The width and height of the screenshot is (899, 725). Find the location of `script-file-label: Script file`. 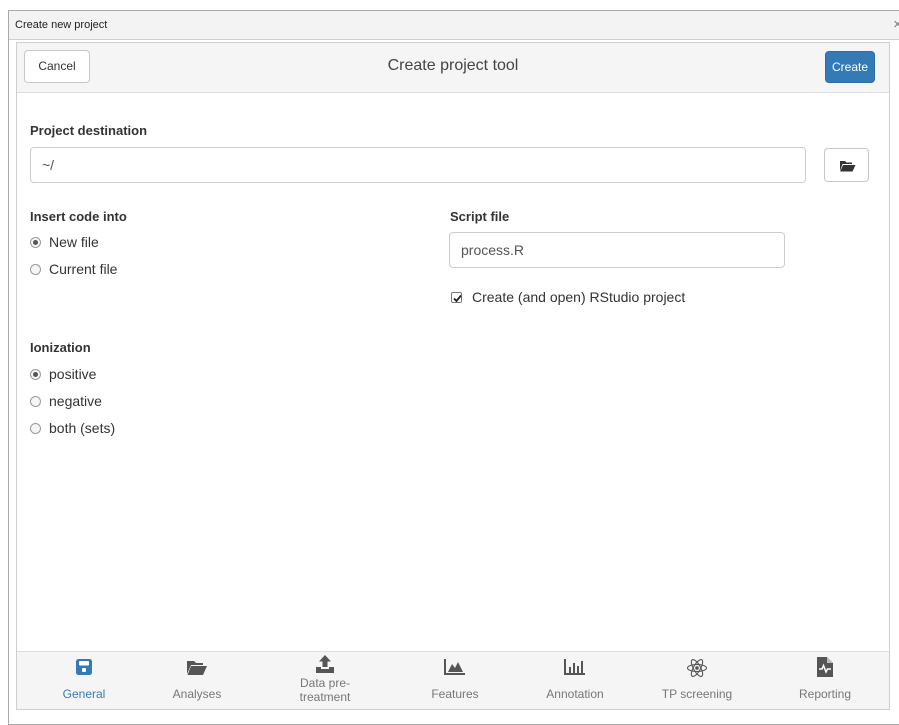

script-file-label: Script file is located at coordinates (480, 216).